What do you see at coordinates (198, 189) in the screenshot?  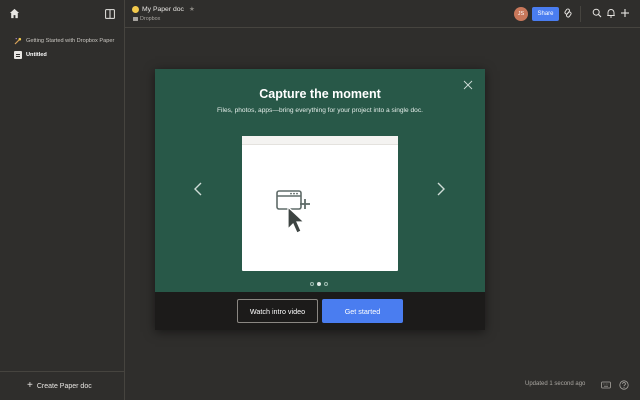 I see `chevron-left-icon` at bounding box center [198, 189].